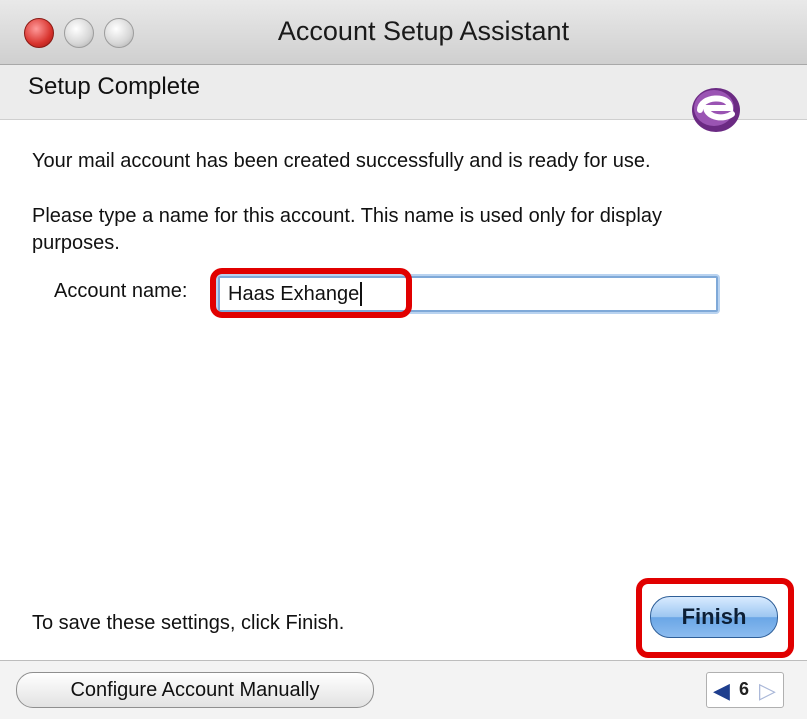 Image resolution: width=807 pixels, height=719 pixels. I want to click on entourage-logo-icon, so click(716, 110).